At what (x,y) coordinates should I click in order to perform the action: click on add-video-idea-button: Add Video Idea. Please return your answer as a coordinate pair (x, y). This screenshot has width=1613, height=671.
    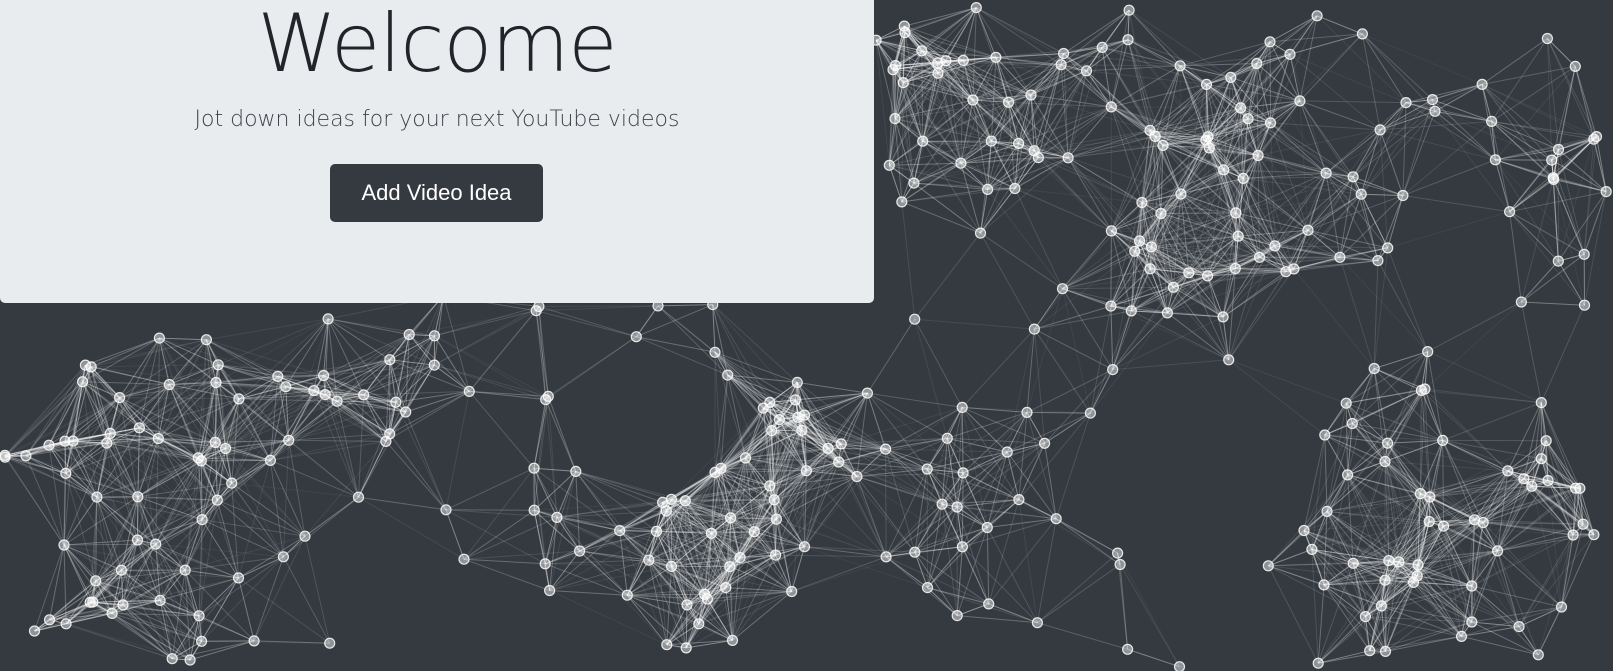
    Looking at the image, I should click on (436, 193).